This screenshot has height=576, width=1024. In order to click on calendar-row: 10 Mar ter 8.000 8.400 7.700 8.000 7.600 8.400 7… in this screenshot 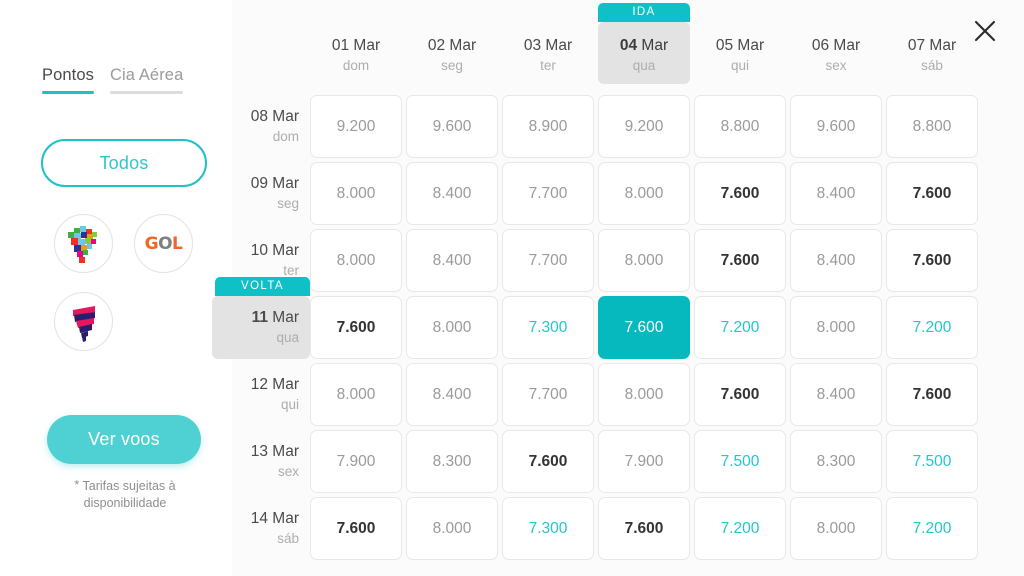, I will do `click(595, 260)`.